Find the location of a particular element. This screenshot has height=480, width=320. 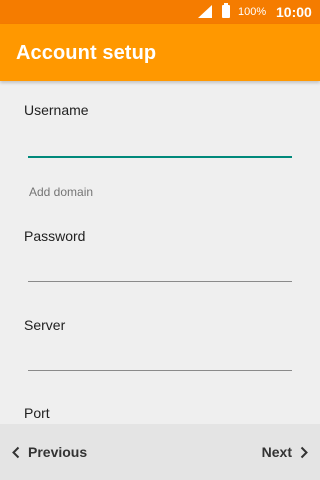

chevron-right-icon is located at coordinates (304, 452).